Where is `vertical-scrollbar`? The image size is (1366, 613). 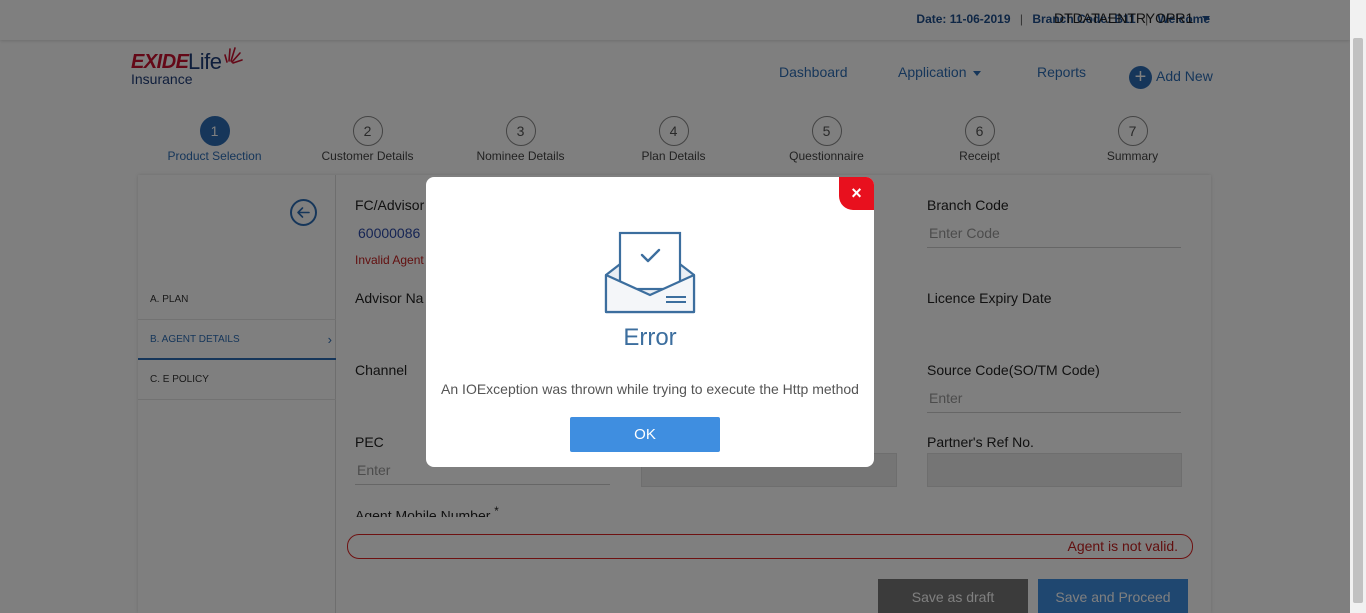
vertical-scrollbar is located at coordinates (1358, 306).